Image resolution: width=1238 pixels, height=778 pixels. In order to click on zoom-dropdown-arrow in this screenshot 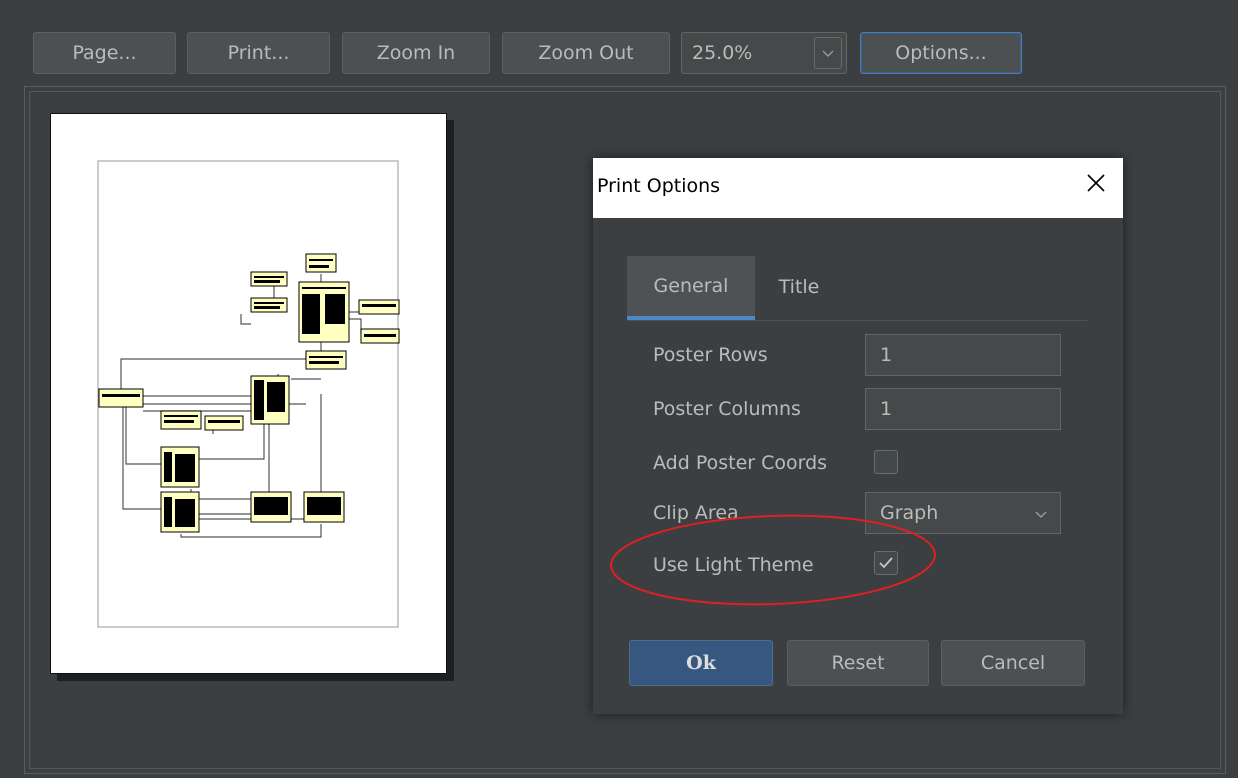, I will do `click(828, 53)`.